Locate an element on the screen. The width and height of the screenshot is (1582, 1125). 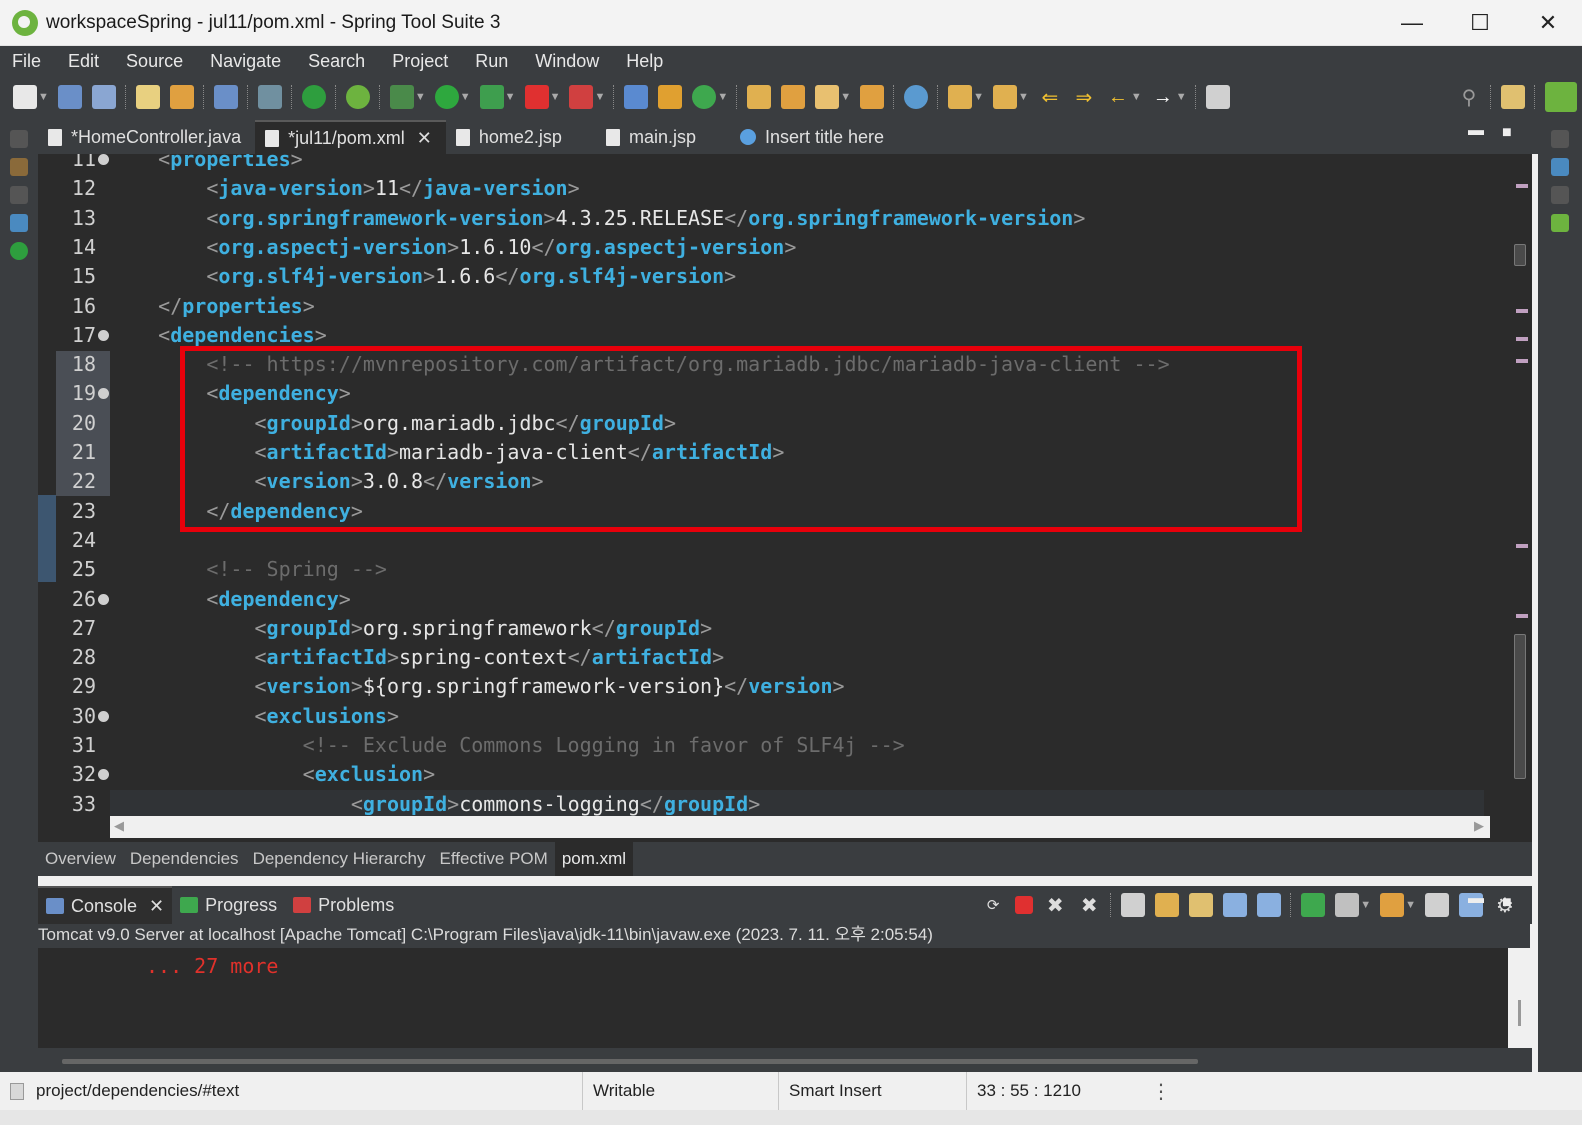
code-line: <!-- Spring --> is located at coordinates (797, 569).